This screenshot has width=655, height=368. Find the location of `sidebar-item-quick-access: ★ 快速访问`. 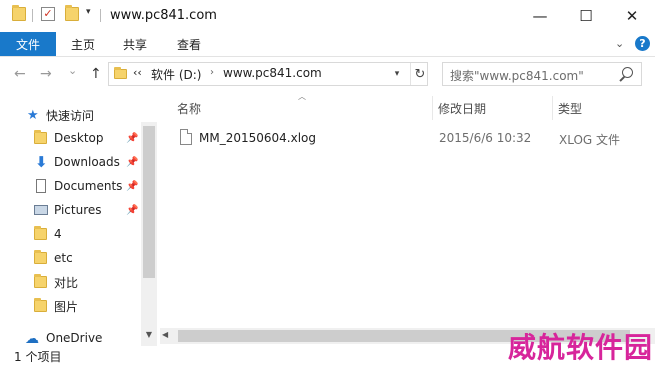

sidebar-item-quick-access: ★ 快速访问 is located at coordinates (70, 115).